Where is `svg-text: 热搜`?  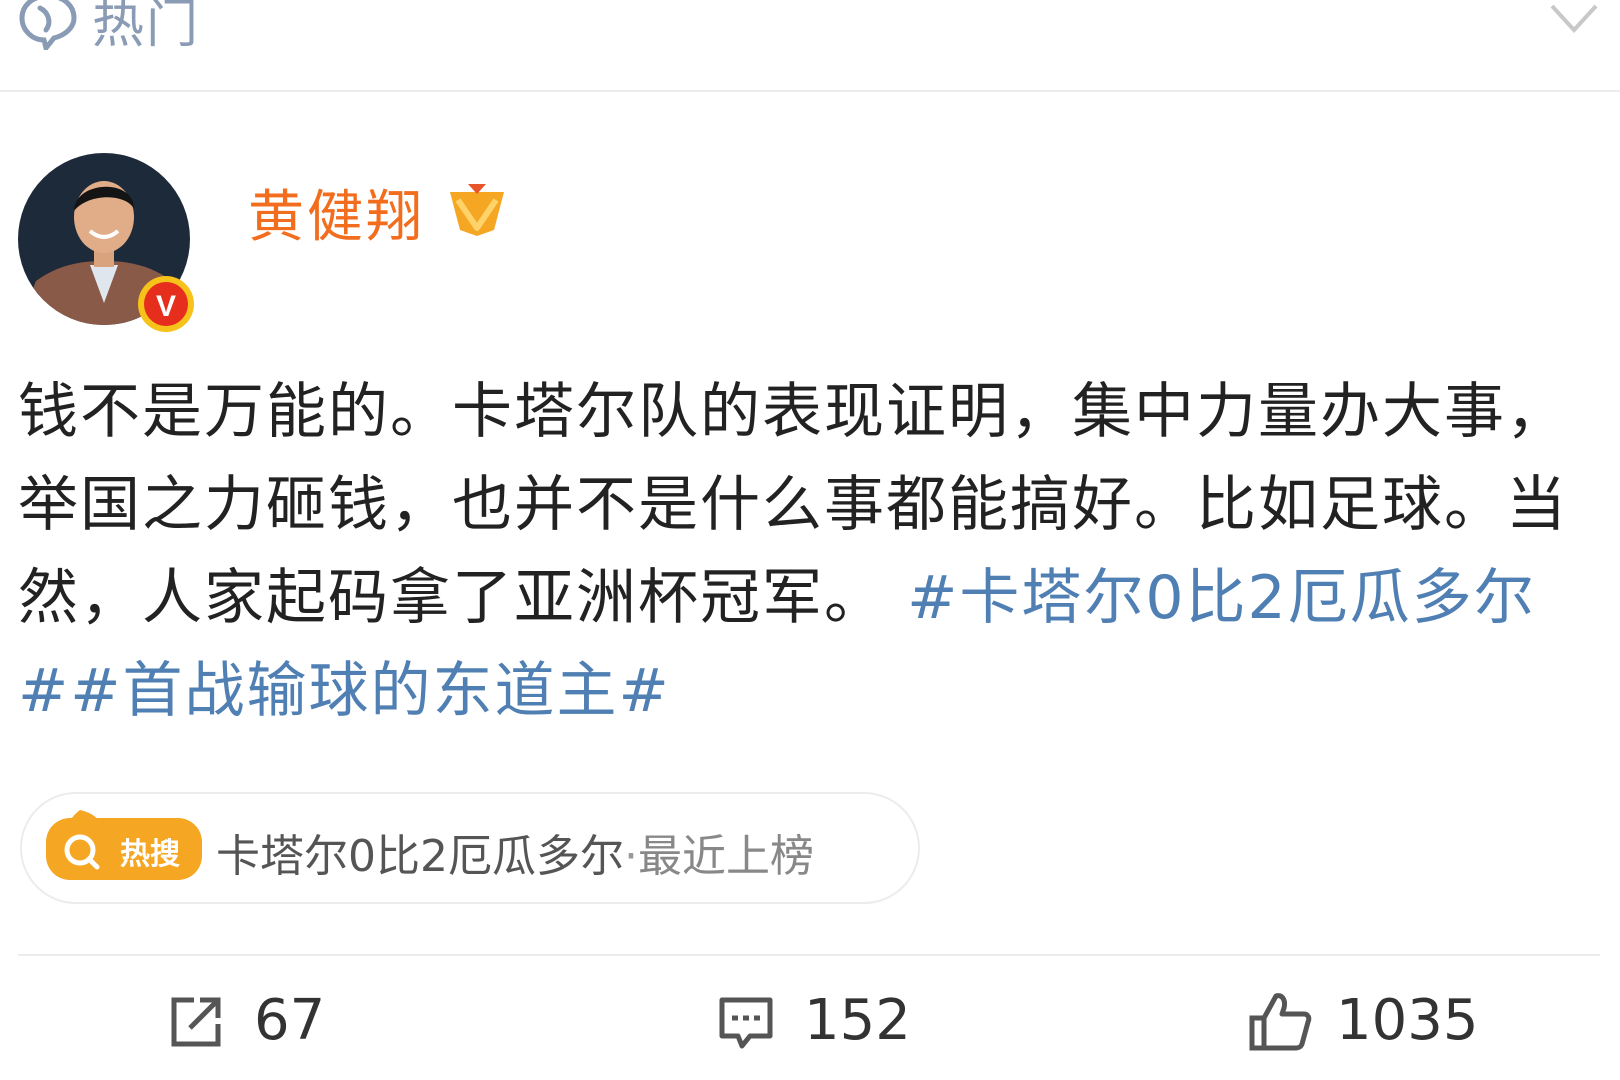
svg-text: 热搜 is located at coordinates (150, 854).